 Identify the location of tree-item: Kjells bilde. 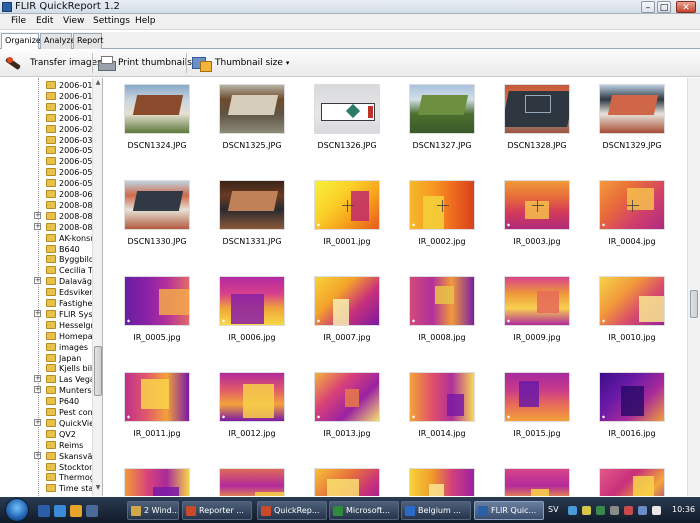
(46, 368).